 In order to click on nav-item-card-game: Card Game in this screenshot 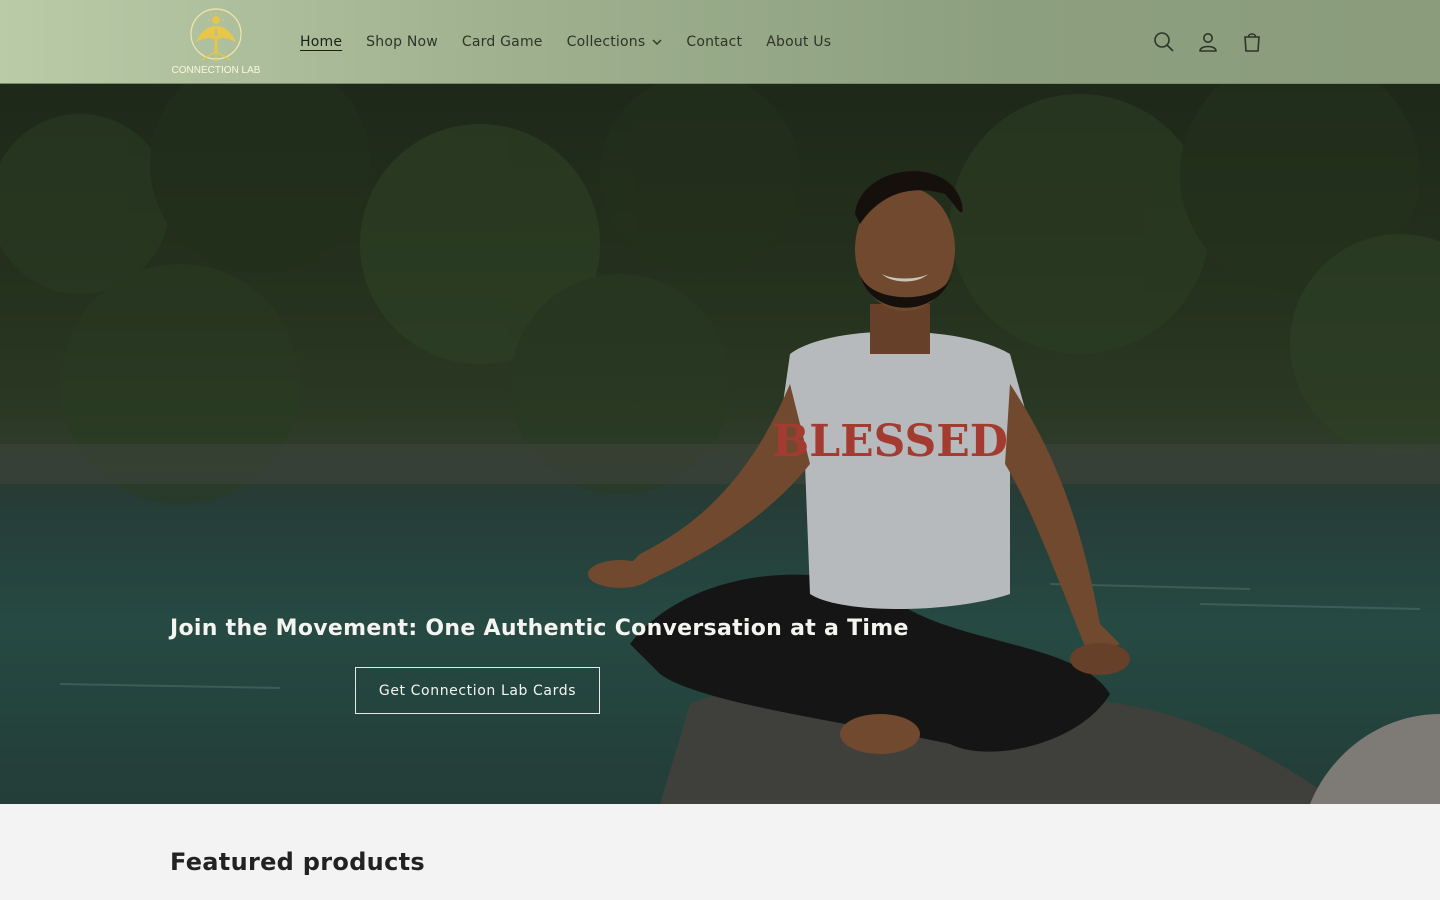, I will do `click(502, 42)`.